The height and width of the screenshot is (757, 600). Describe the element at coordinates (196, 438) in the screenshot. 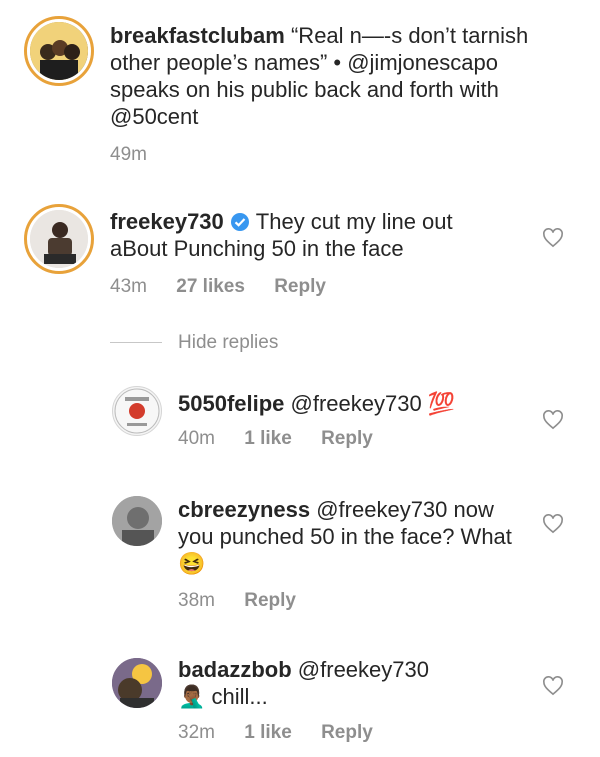

I see `reply-time: 40m` at that location.